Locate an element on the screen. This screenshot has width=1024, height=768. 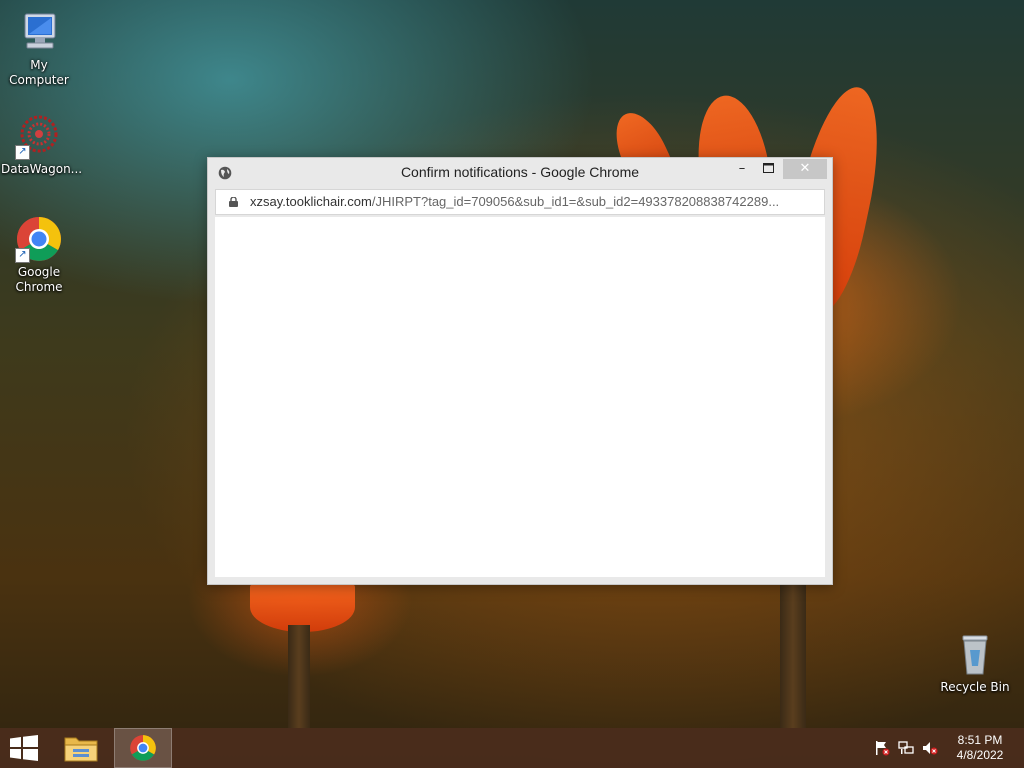
taskbar: 8:51 PM 4/8/2022 is located at coordinates (512, 748).